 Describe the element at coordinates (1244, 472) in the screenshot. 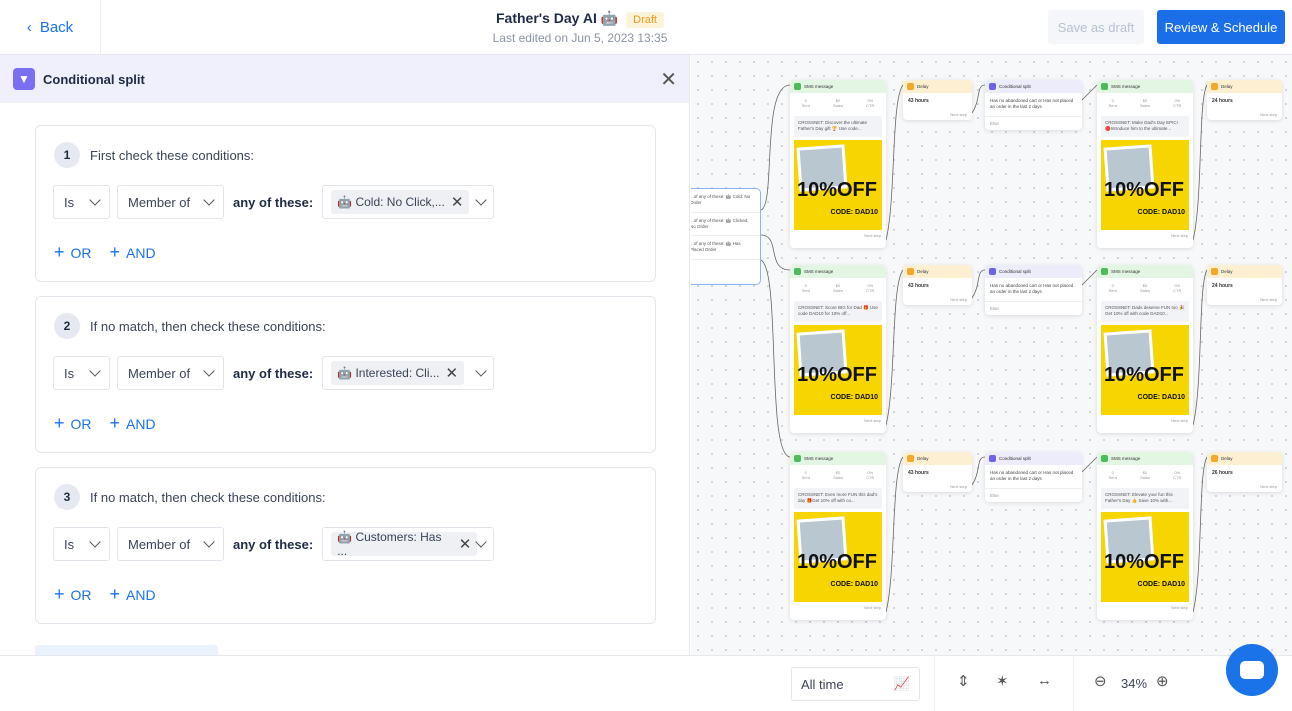

I see `delay-node: Delay 26 hours Next step` at that location.